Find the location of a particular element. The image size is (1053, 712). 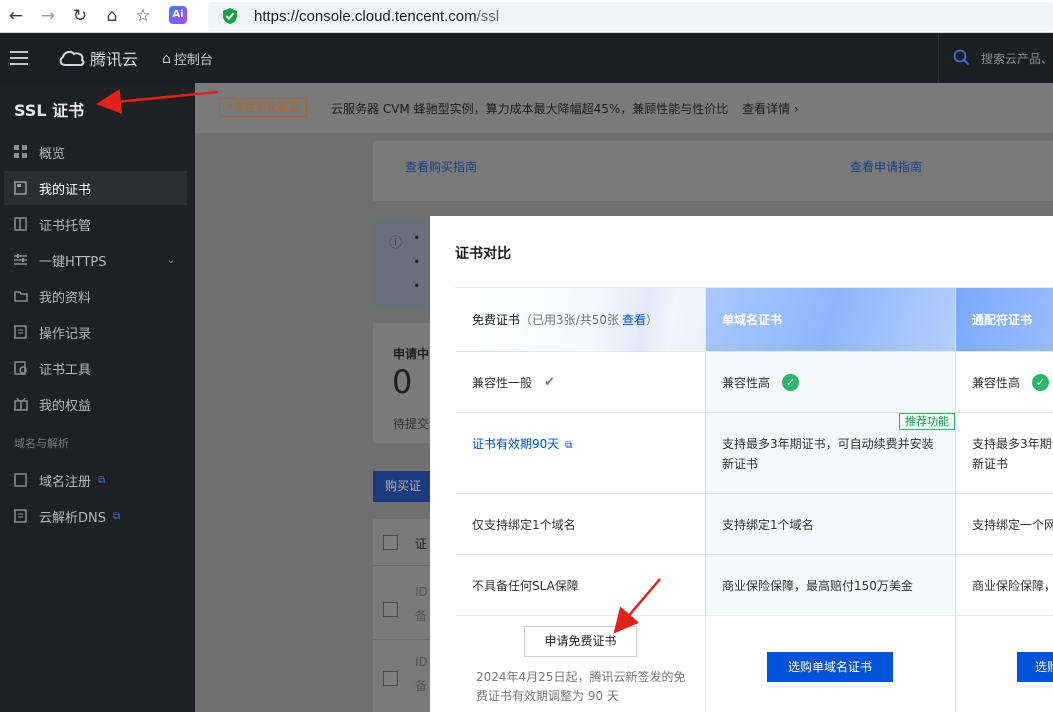

buy-certificate-button: 购买证 is located at coordinates (403, 486).